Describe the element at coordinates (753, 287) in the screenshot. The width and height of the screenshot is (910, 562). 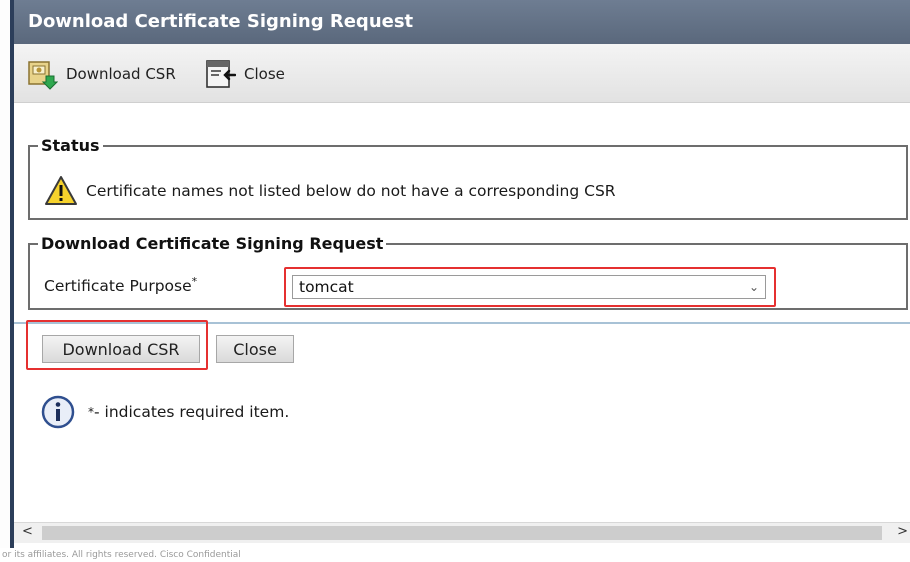
I see `chevron-down-icon: ⌄` at that location.